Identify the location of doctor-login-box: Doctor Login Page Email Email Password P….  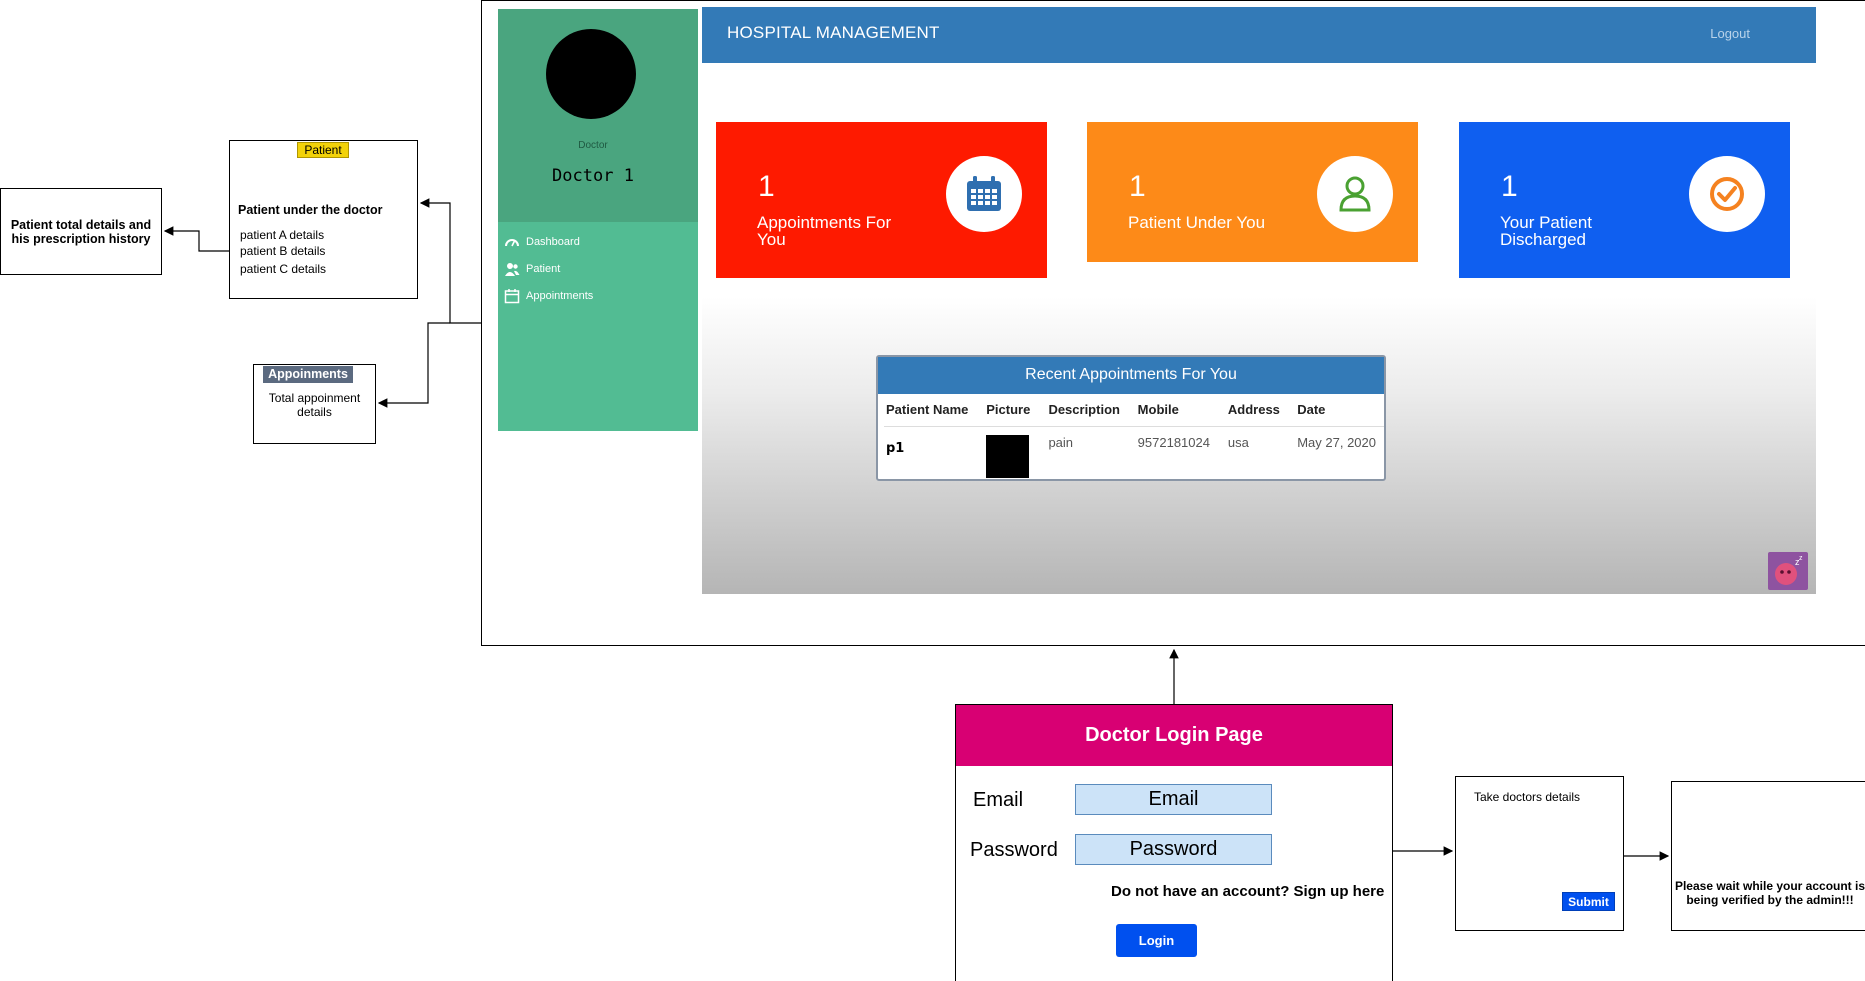
(1174, 842).